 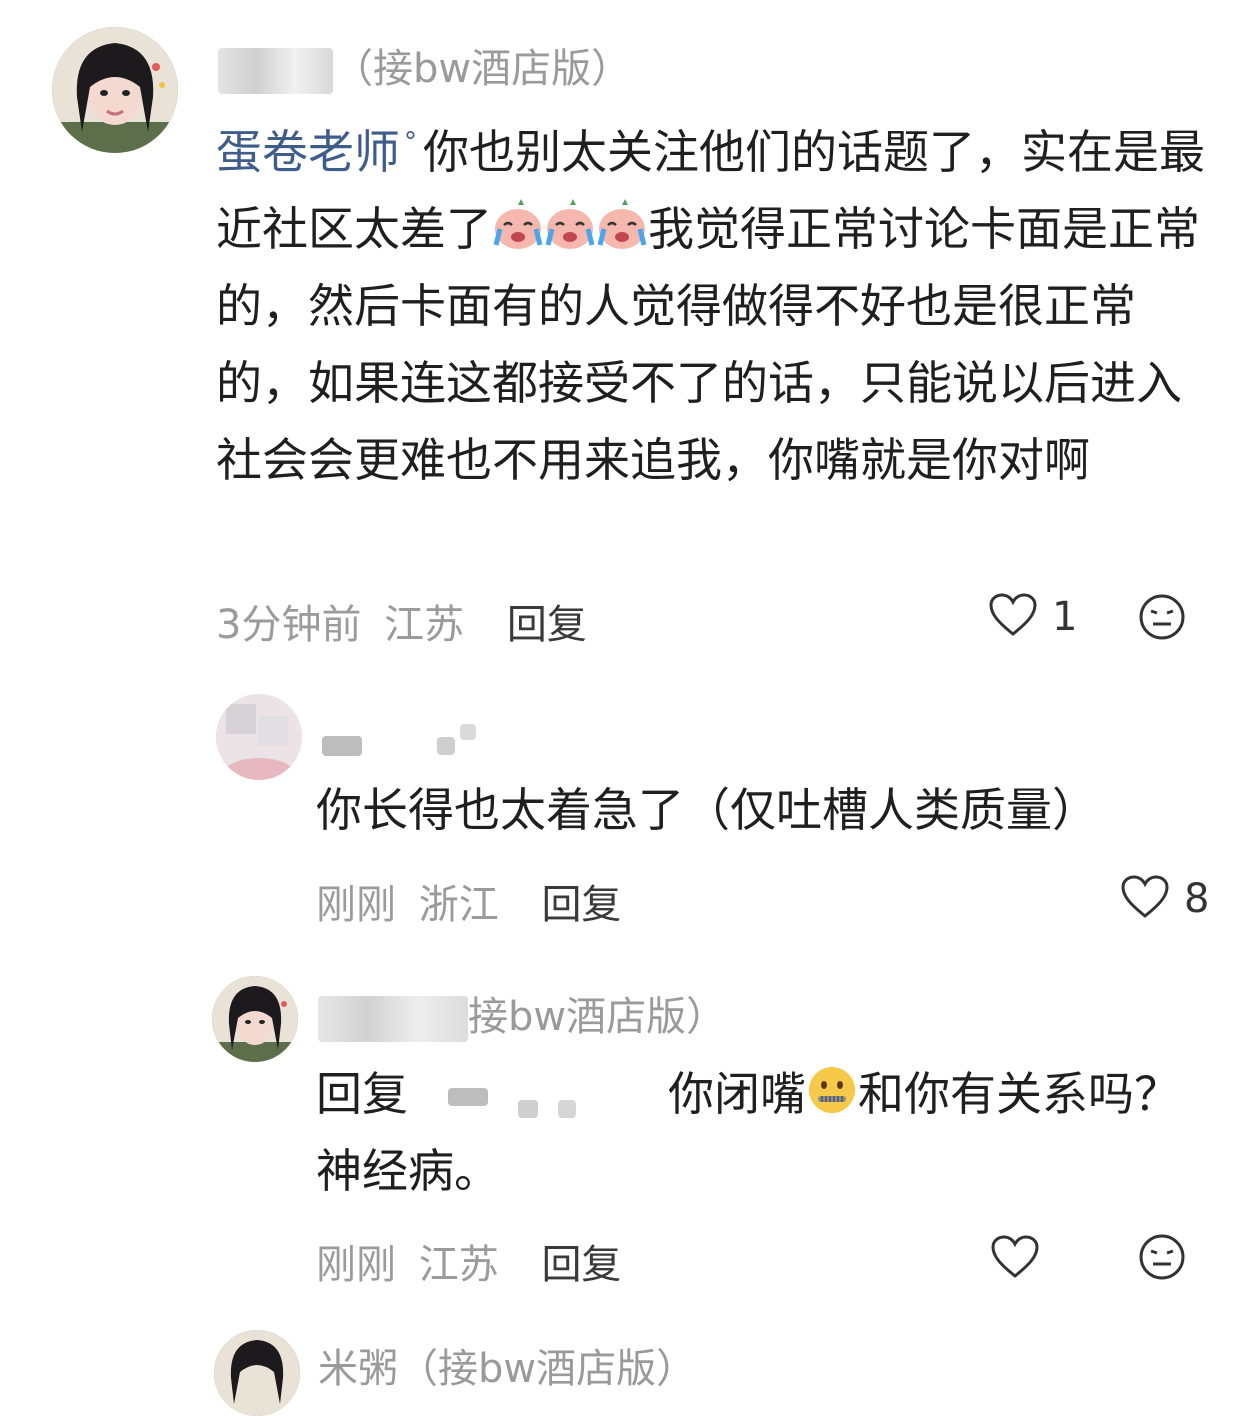 What do you see at coordinates (424, 65) in the screenshot?
I see `username: （接bw酒店版）` at bounding box center [424, 65].